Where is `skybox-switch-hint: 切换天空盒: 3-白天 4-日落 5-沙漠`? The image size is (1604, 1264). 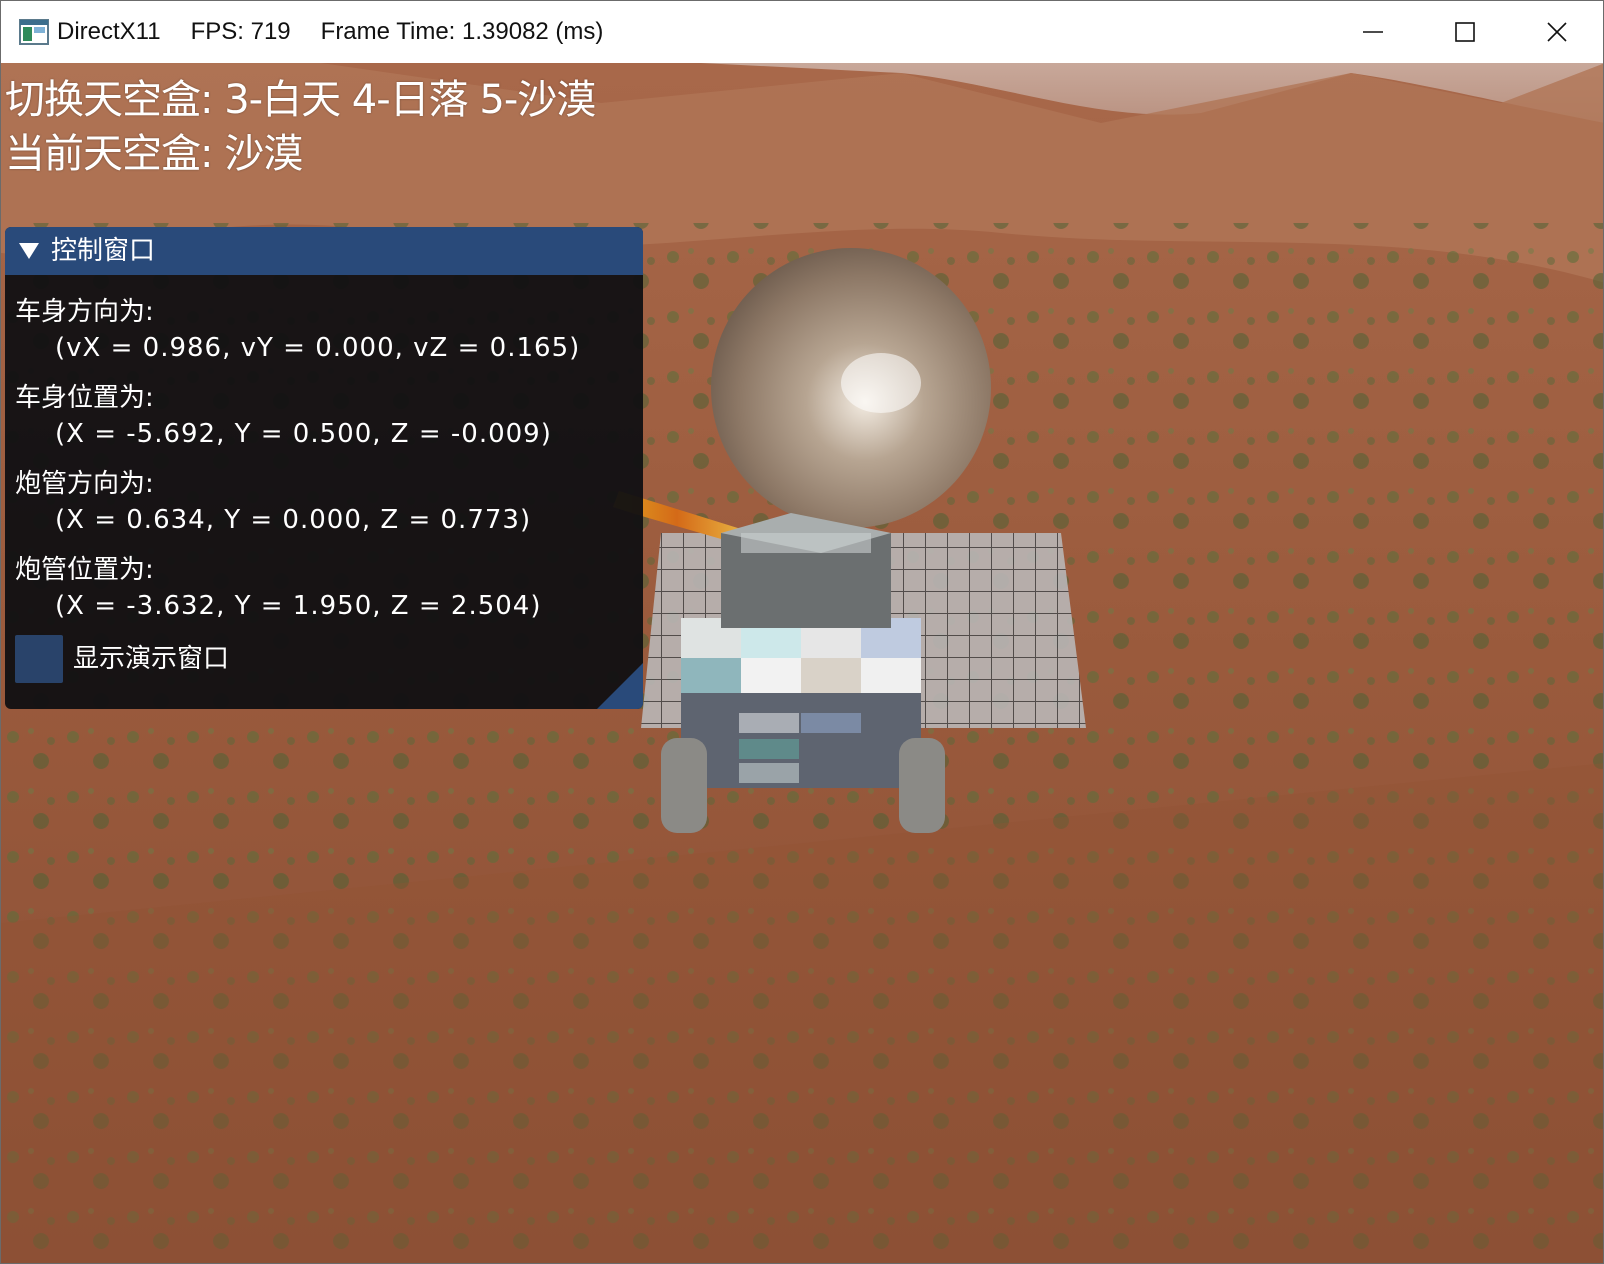
skybox-switch-hint: 切换天空盒: 3-白天 4-日落 5-沙漠 is located at coordinates (300, 100).